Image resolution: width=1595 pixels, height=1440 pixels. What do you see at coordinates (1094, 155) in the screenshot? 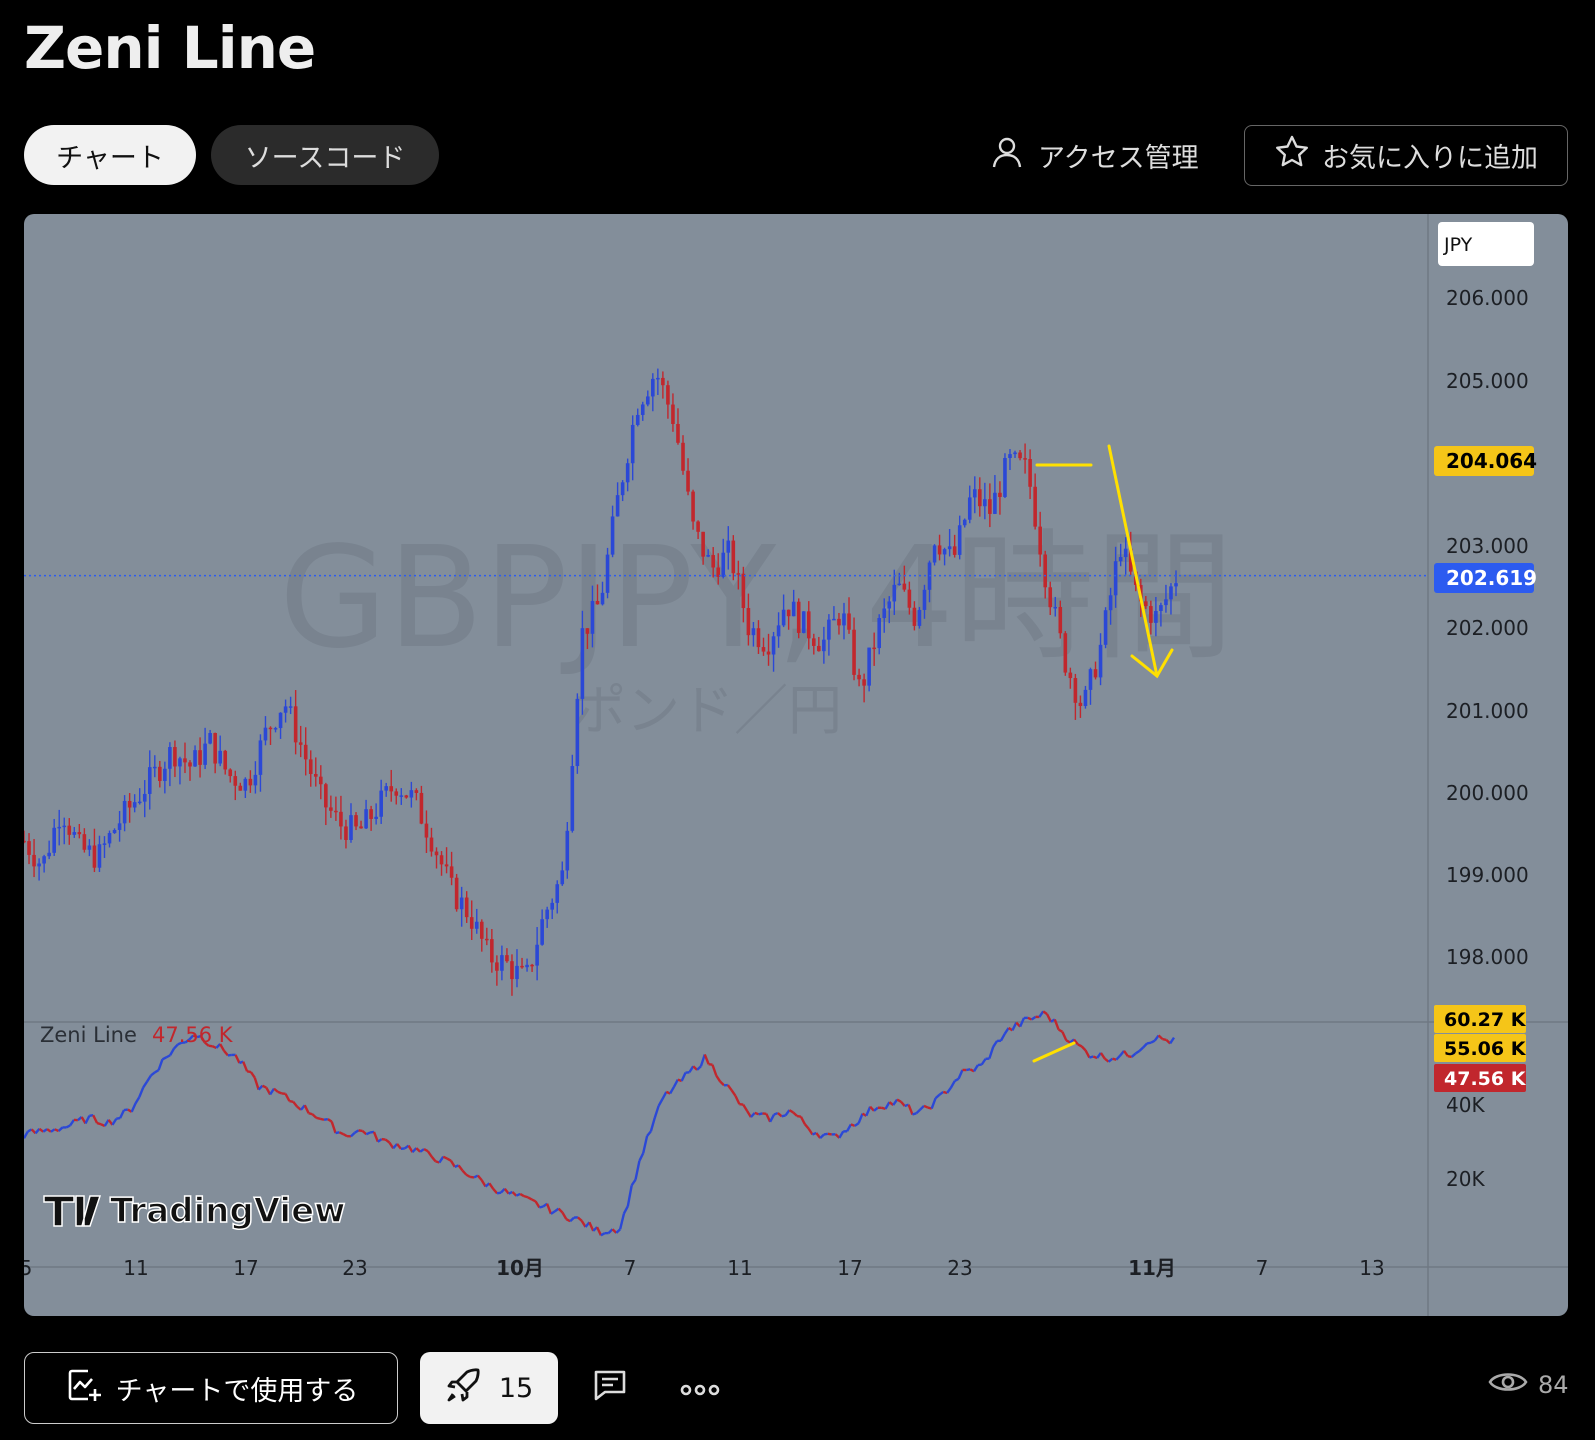
I see `access-management-button: アクセス管理` at bounding box center [1094, 155].